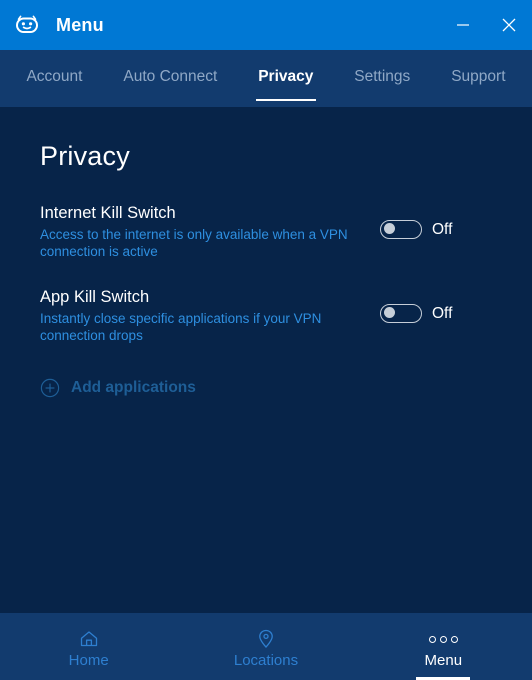 Image resolution: width=532 pixels, height=680 pixels. I want to click on tab-support: Support, so click(478, 78).